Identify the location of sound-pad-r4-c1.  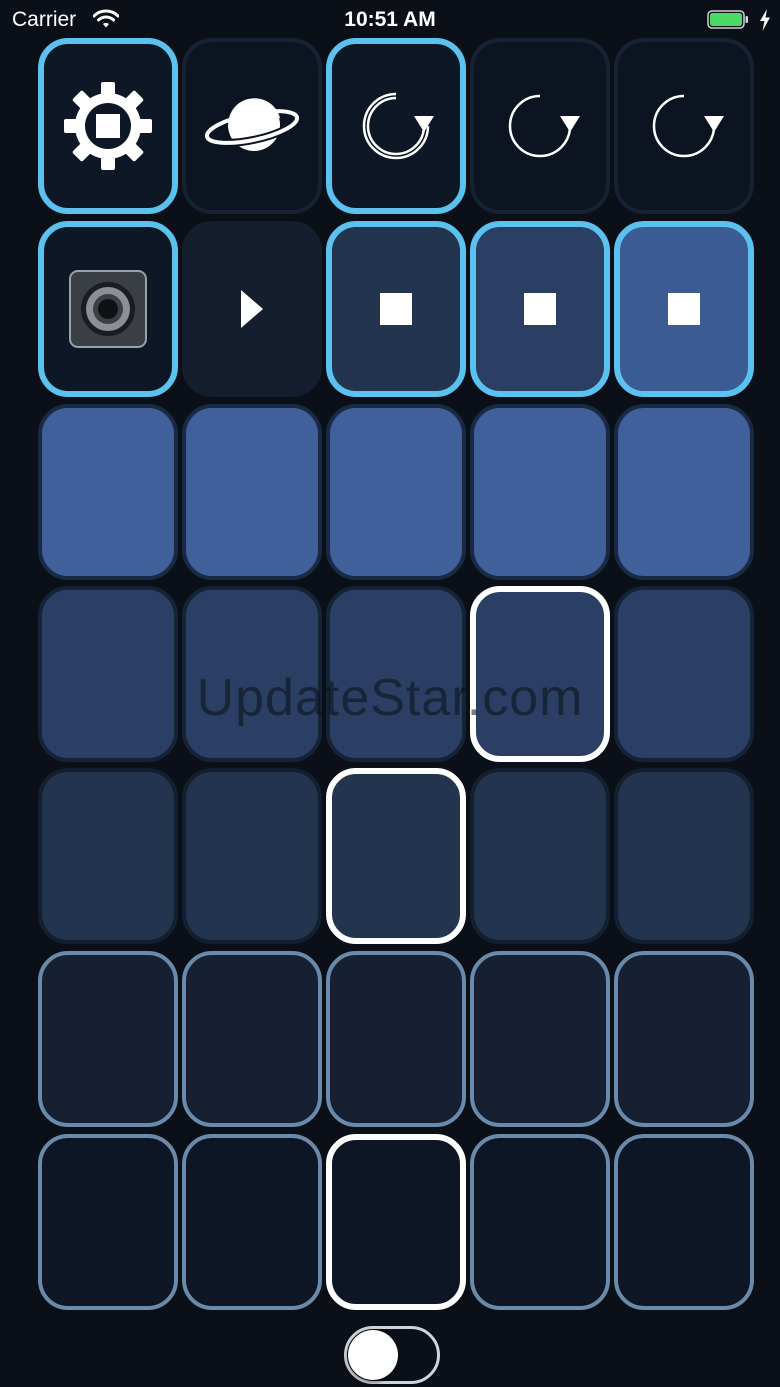
(108, 674).